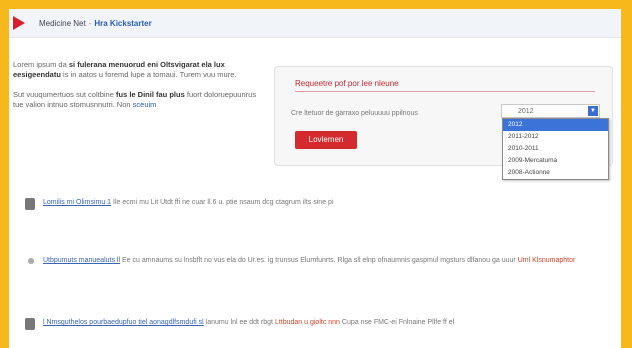  Describe the element at coordinates (546, 260) in the screenshot. I see `news-highlight: Uml Klsnumaphtor` at that location.